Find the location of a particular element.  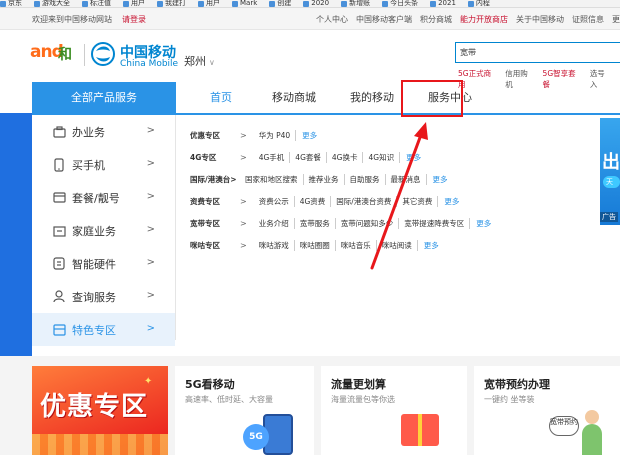

submenu-category: 咪咕专区 is located at coordinates (215, 245).